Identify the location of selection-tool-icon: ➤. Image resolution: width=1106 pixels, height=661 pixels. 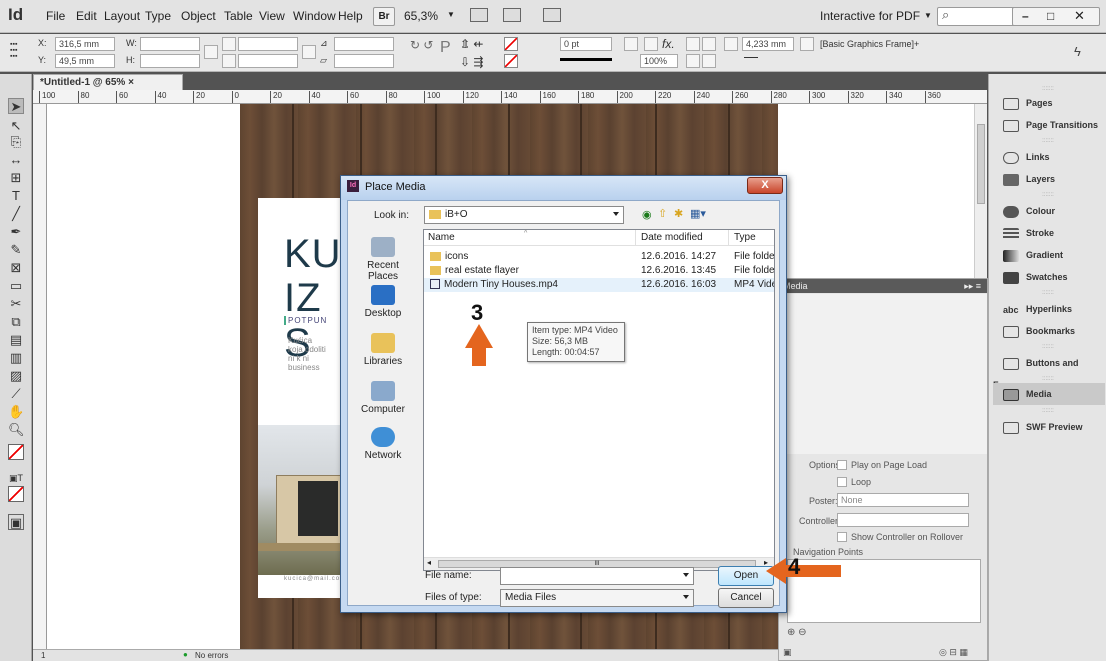
(16, 106).